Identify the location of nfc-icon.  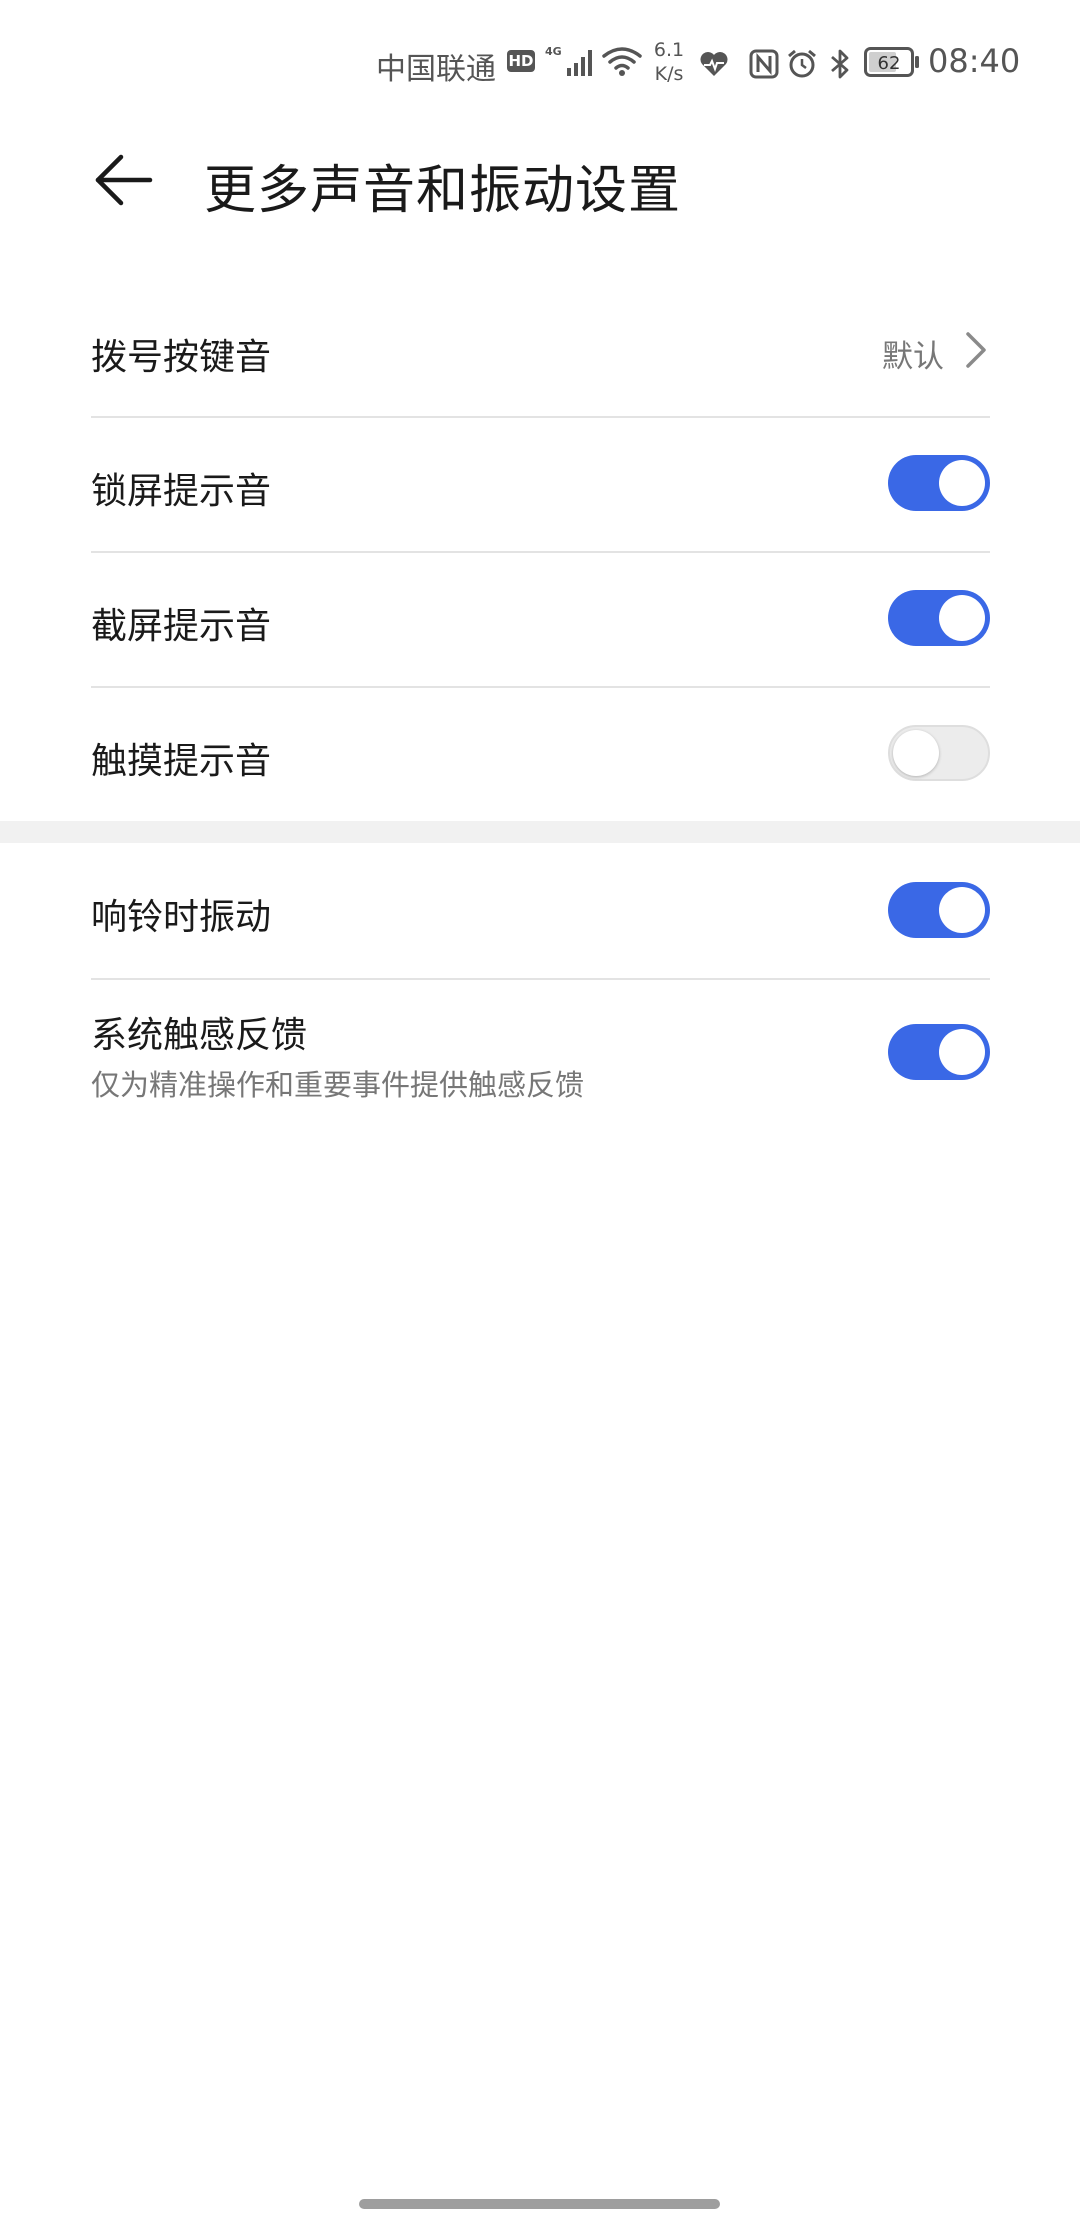
(764, 64).